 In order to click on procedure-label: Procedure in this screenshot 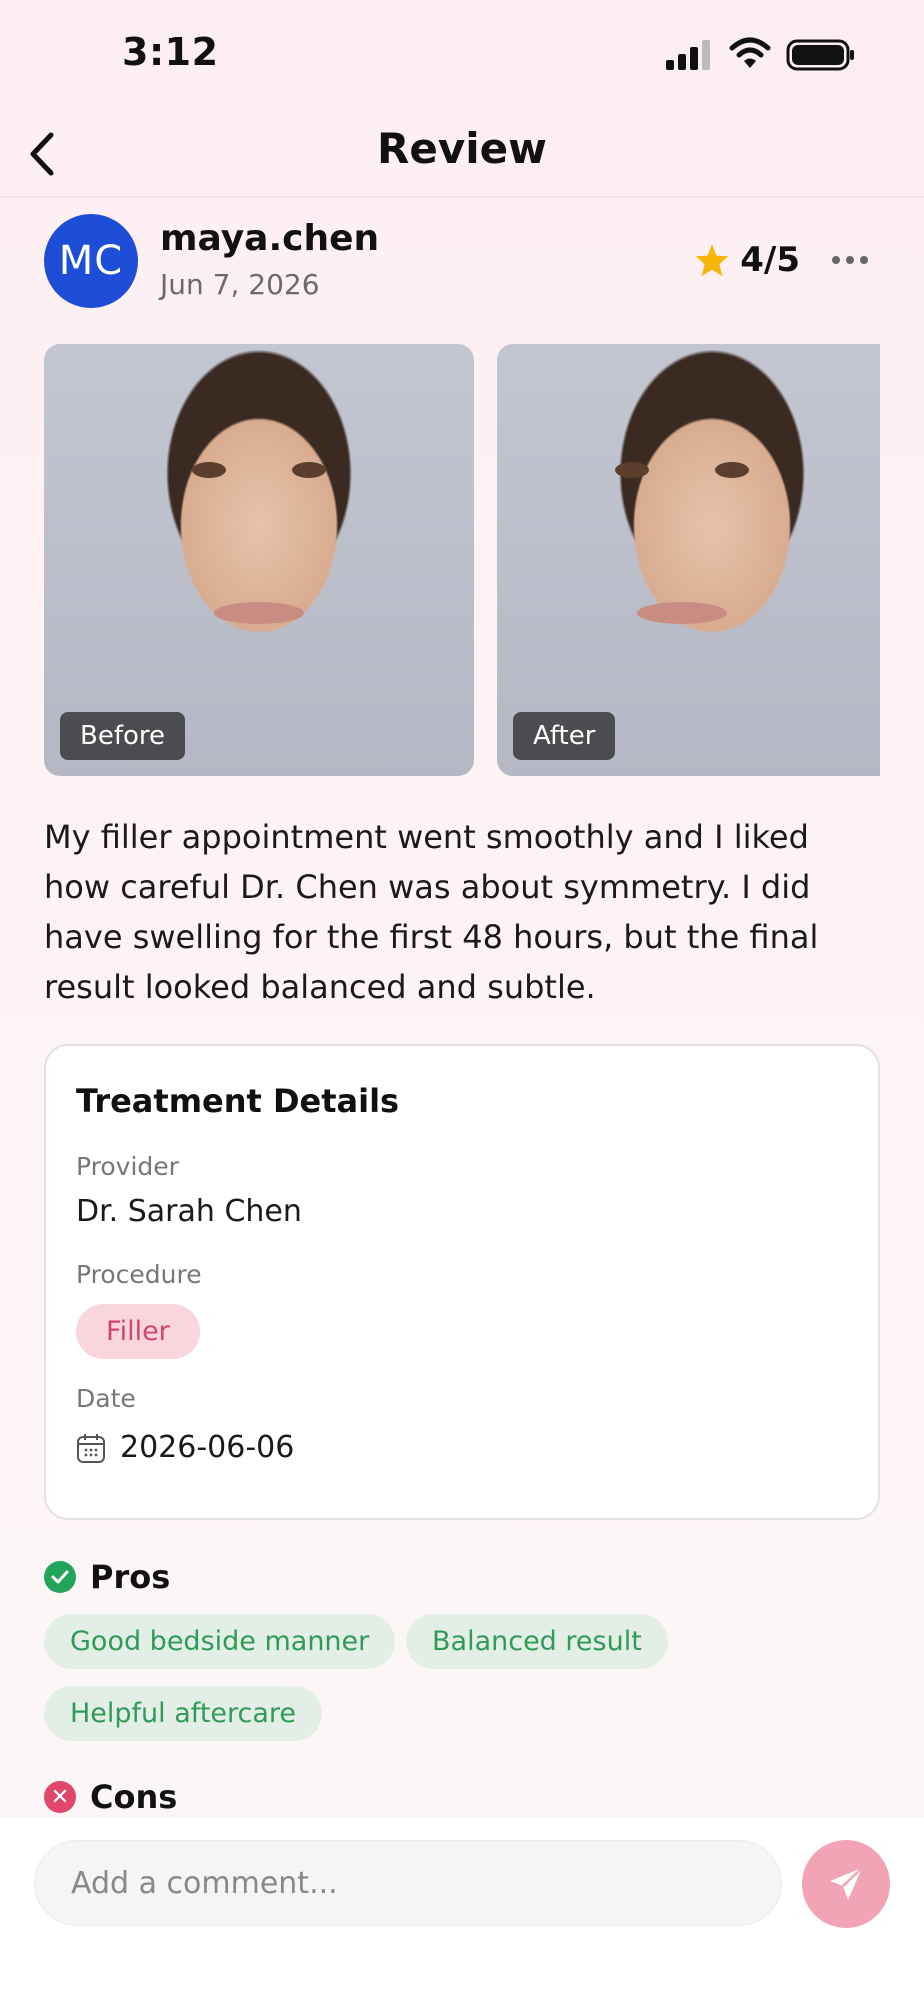, I will do `click(139, 1274)`.